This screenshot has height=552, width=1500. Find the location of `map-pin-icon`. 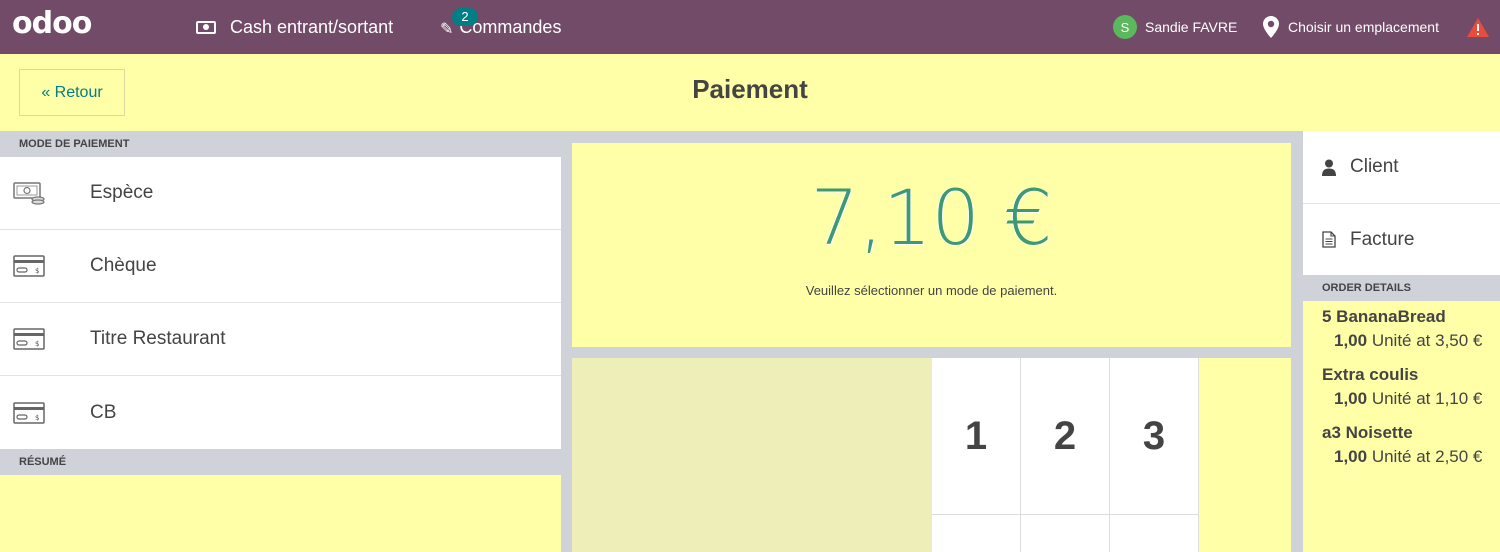

map-pin-icon is located at coordinates (1271, 27).